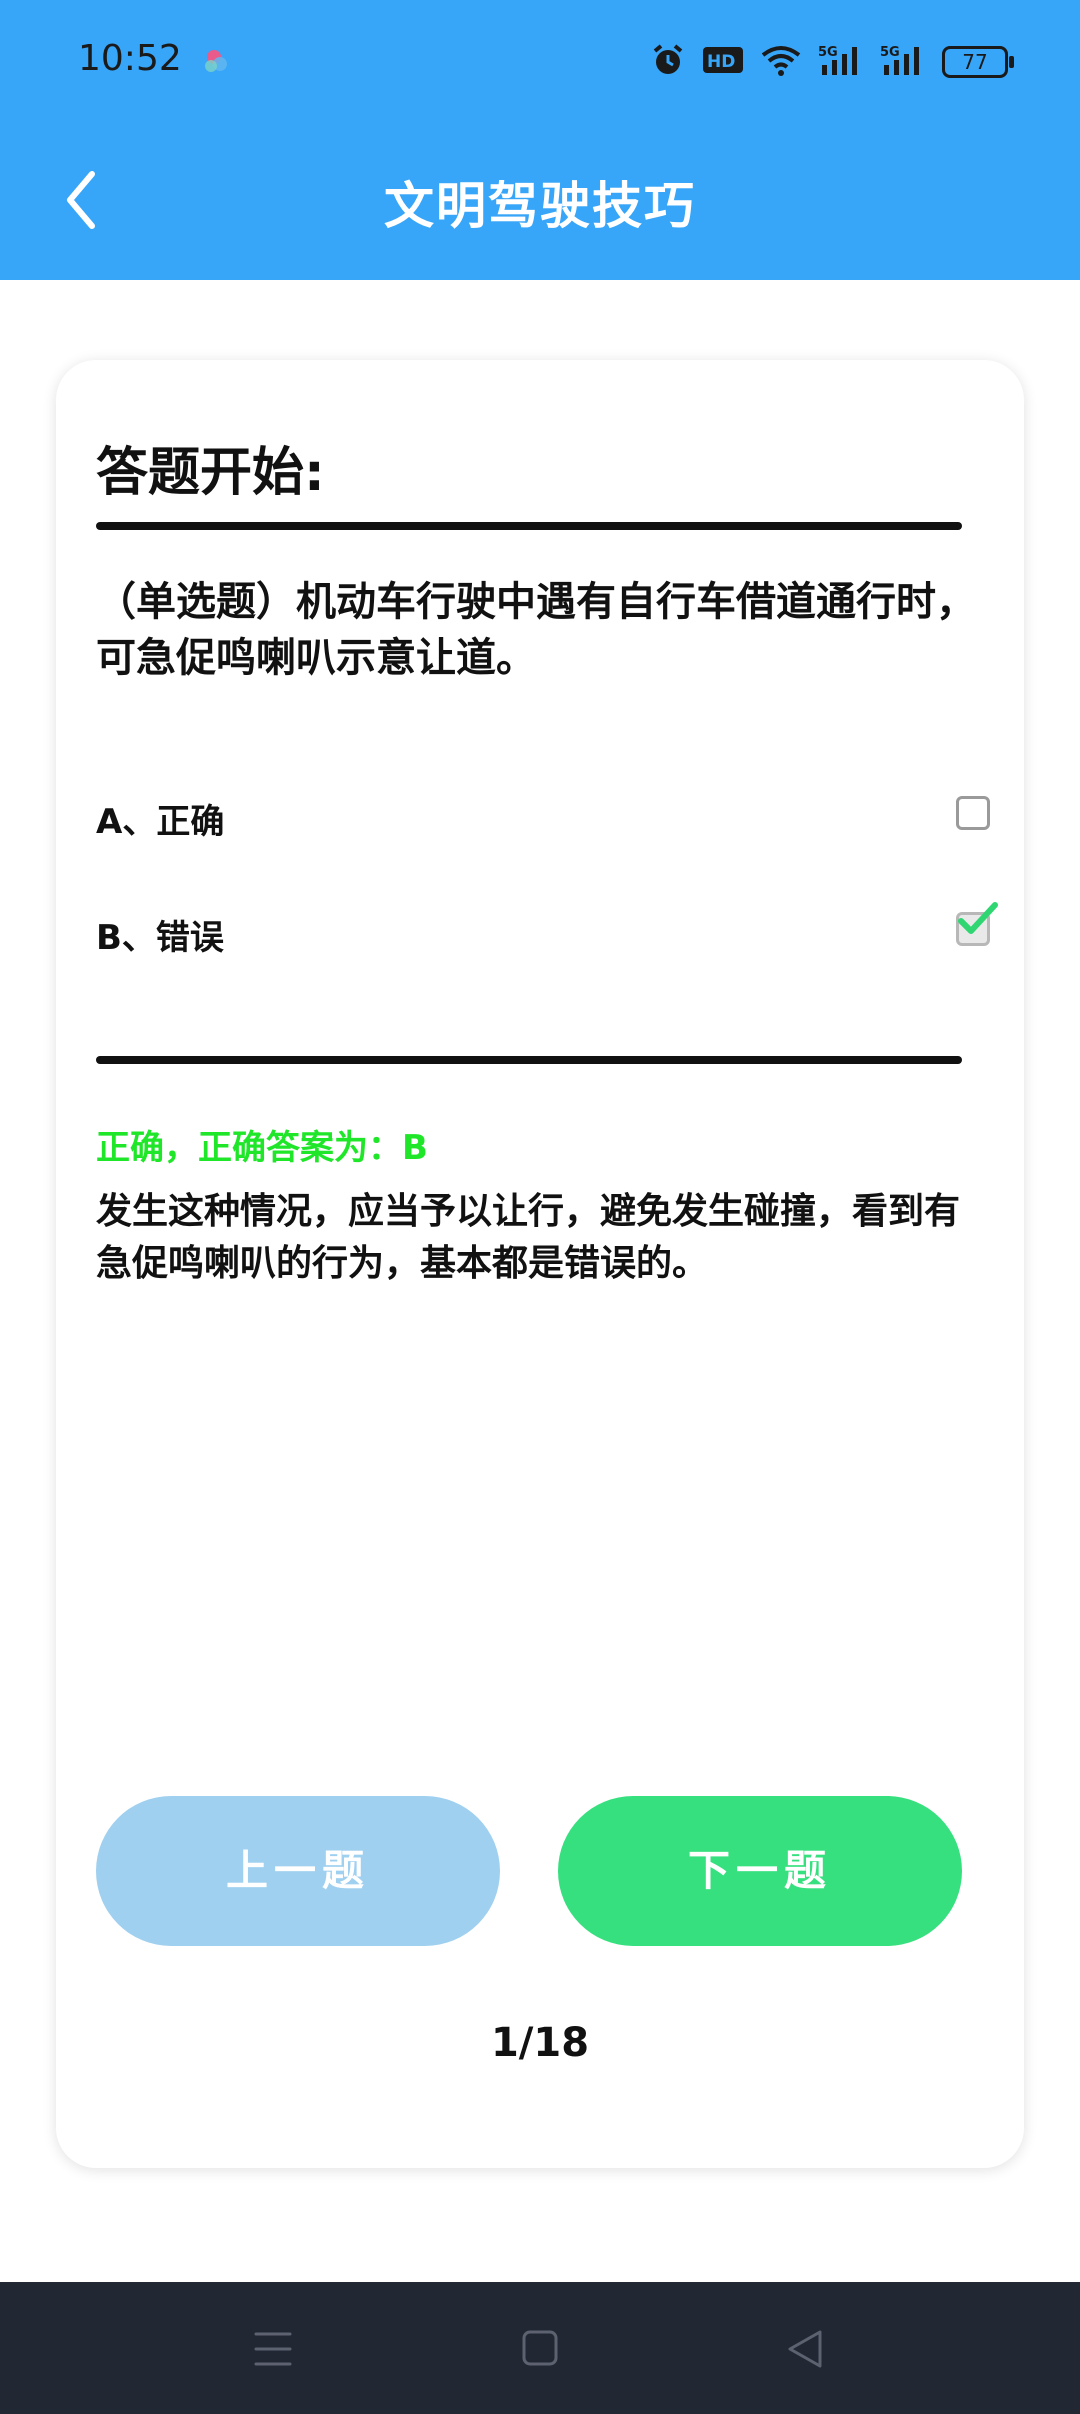 The image size is (1080, 2414). I want to click on checkmark-icon, so click(978, 918).